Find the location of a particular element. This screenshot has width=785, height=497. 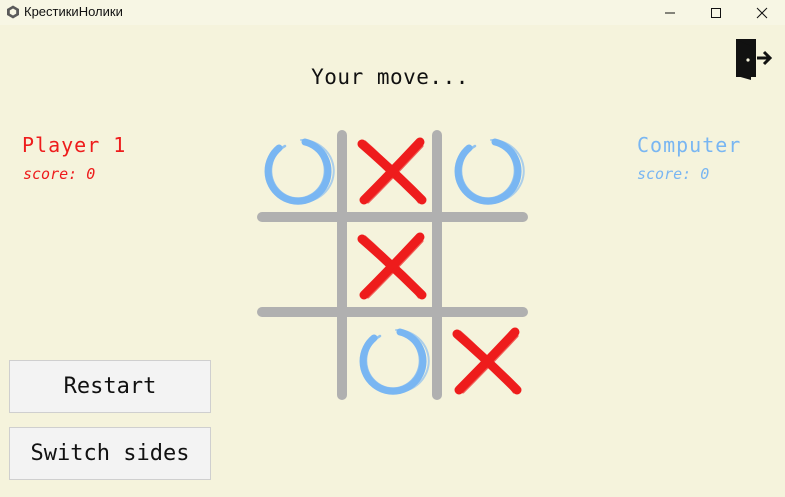

grid-line-v1 is located at coordinates (342, 265).